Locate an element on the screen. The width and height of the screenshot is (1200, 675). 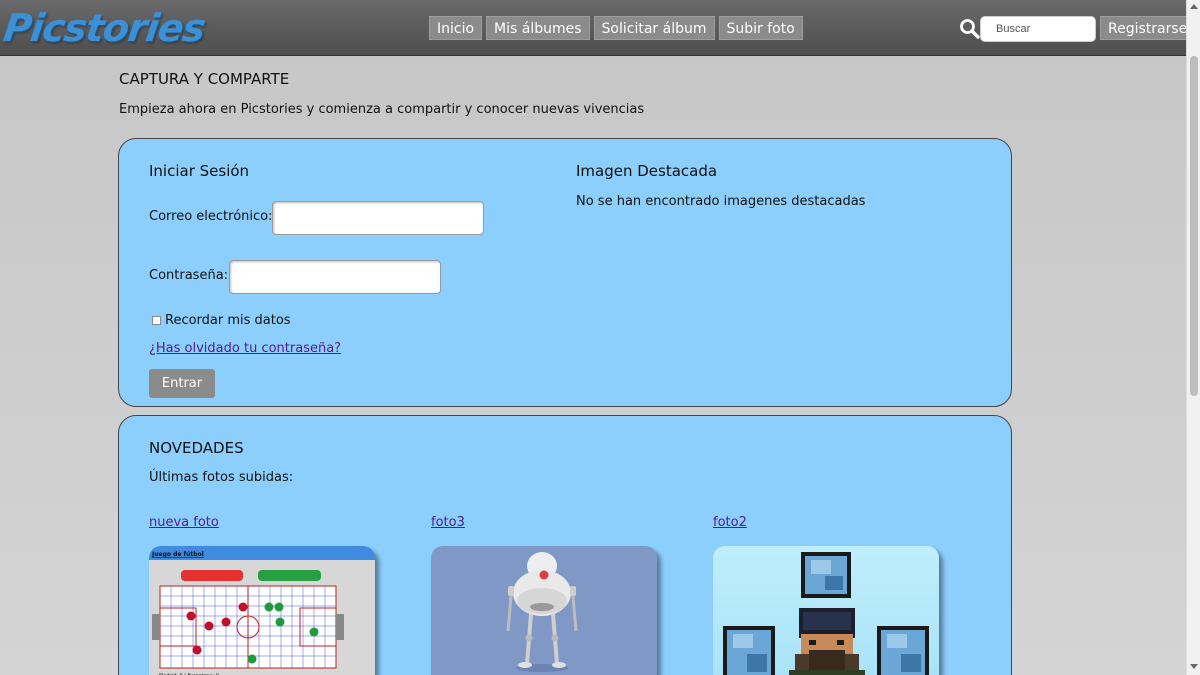
photo-link-1: nueva foto is located at coordinates (184, 522).